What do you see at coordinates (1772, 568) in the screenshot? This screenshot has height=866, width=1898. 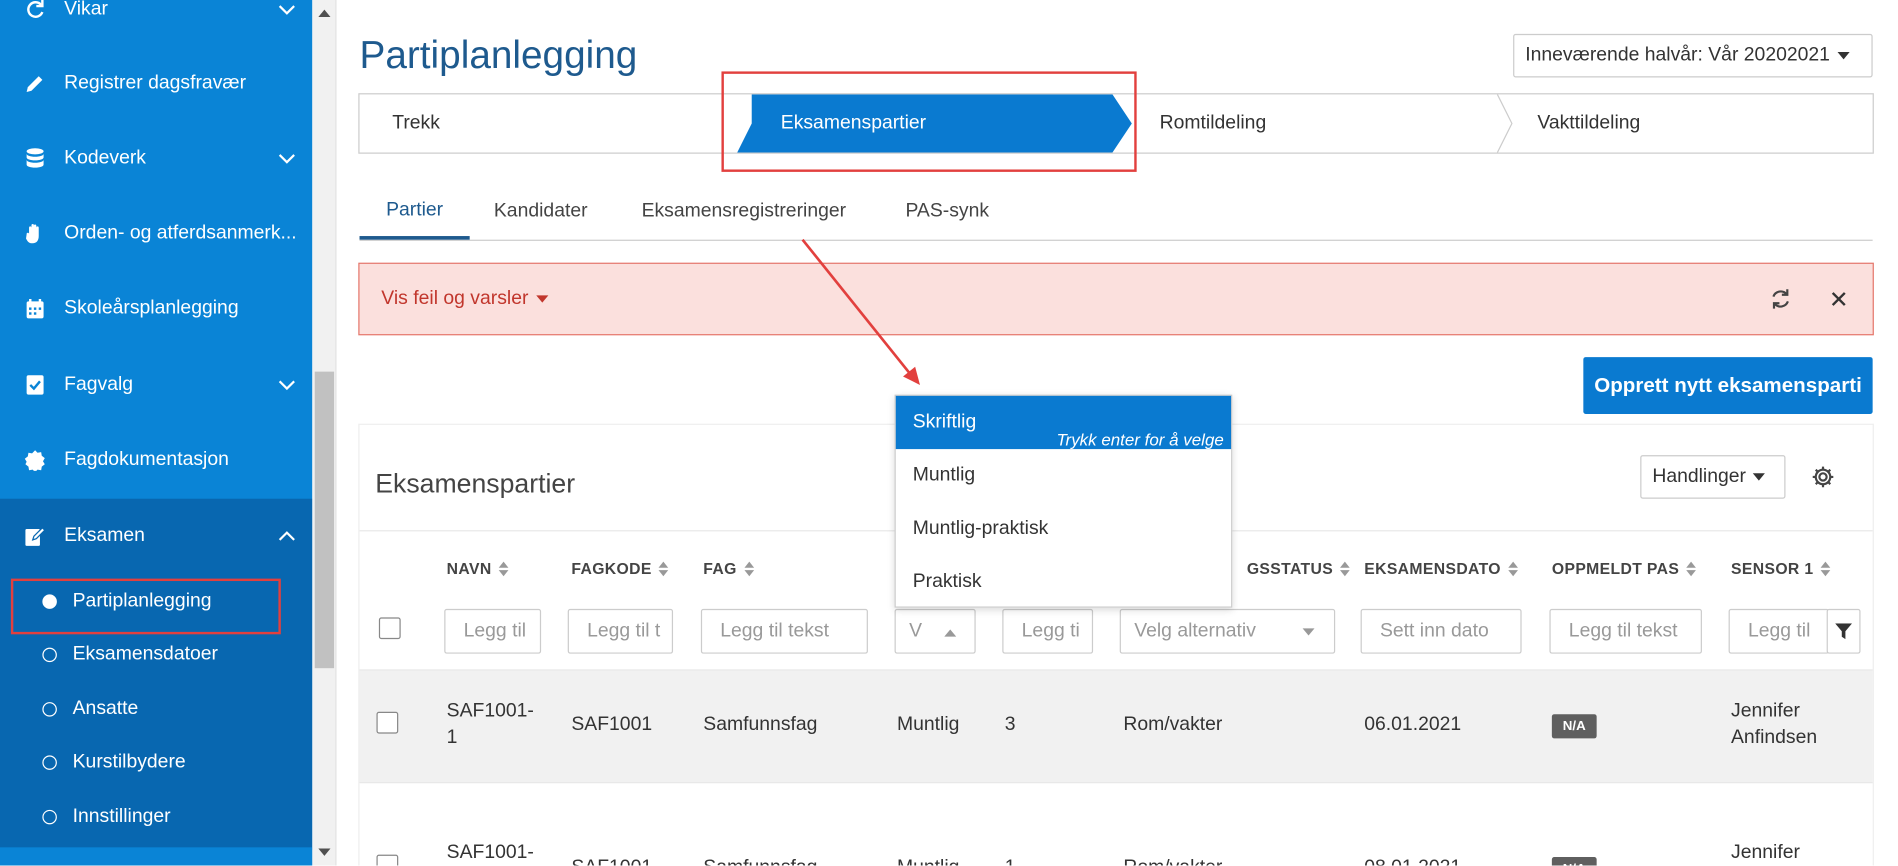 I see `col-header-label: SENSOR 1` at bounding box center [1772, 568].